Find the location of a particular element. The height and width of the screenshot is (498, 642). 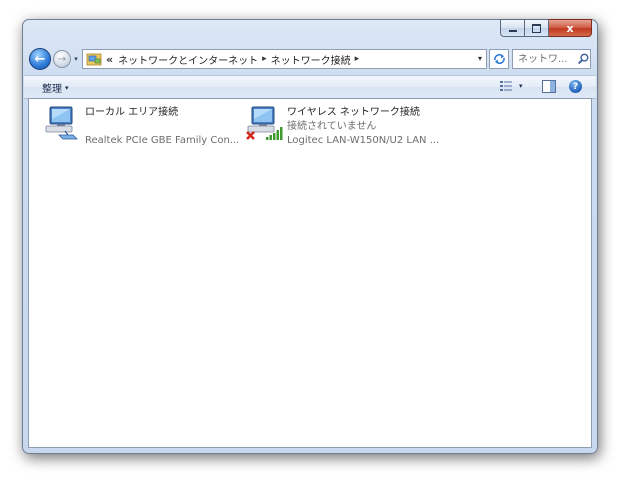

back-arrow-icon: ← is located at coordinates (40, 59).